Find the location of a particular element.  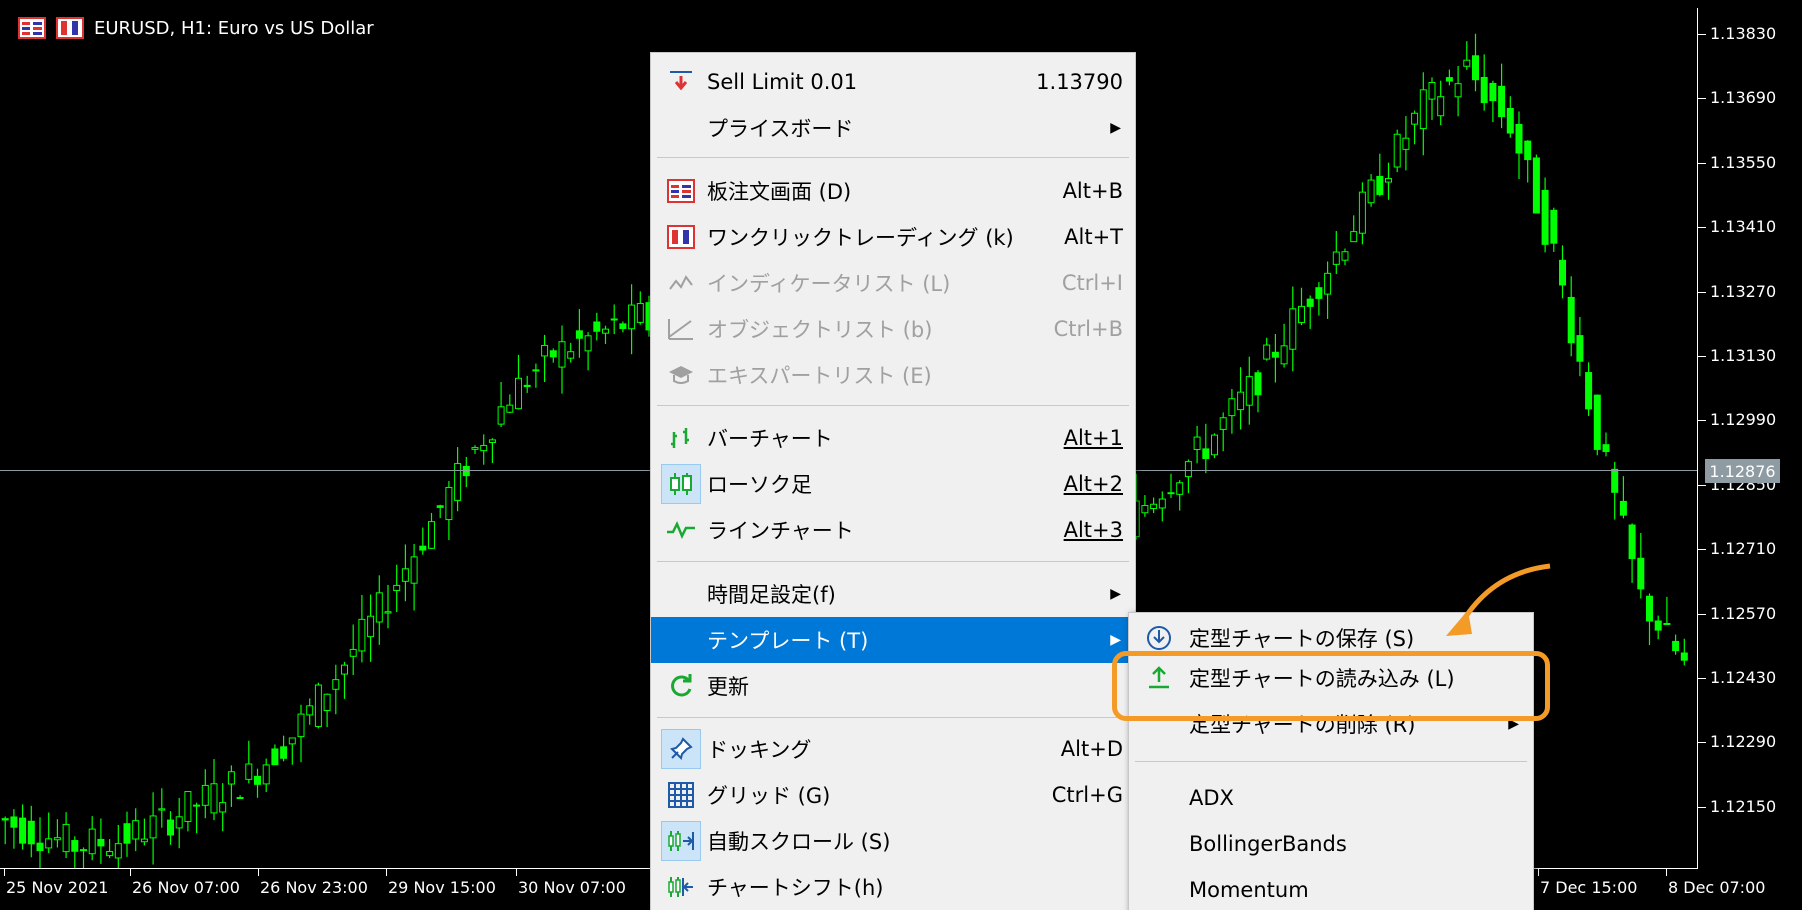

time-label: 29 Nov 15:00 is located at coordinates (442, 887).